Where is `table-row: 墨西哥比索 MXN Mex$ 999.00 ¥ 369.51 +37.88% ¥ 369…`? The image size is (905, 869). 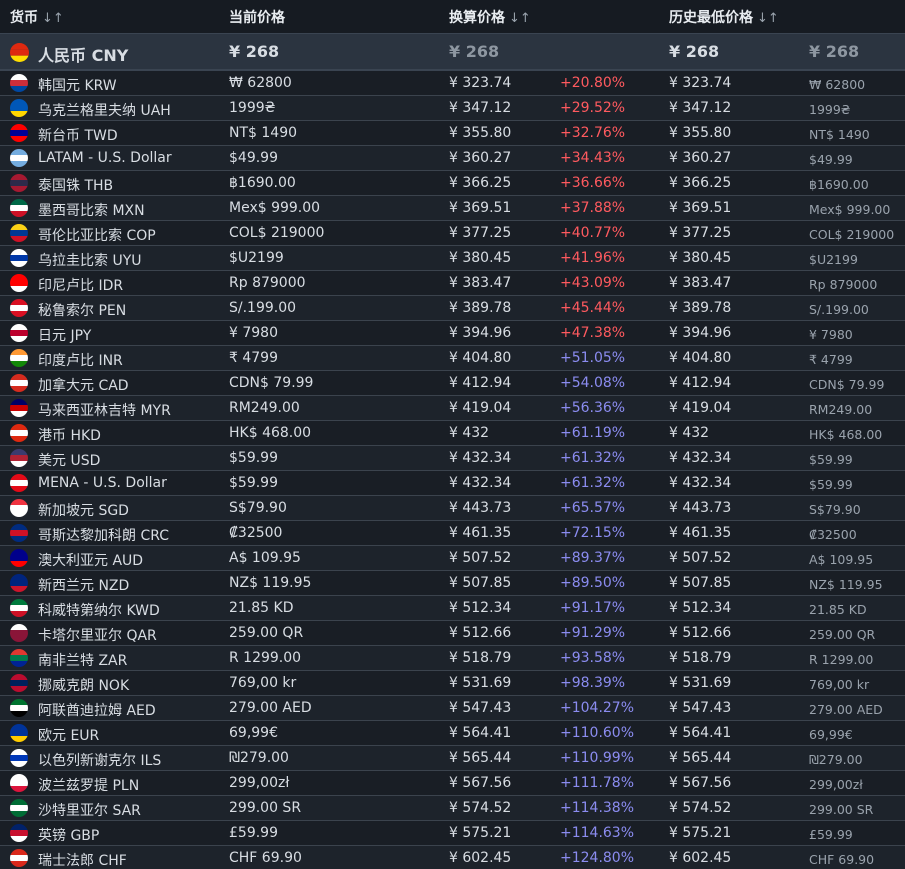
table-row: 墨西哥比索 MXN Mex$ 999.00 ¥ 369.51 +37.88% ¥ 369… is located at coordinates (452, 208).